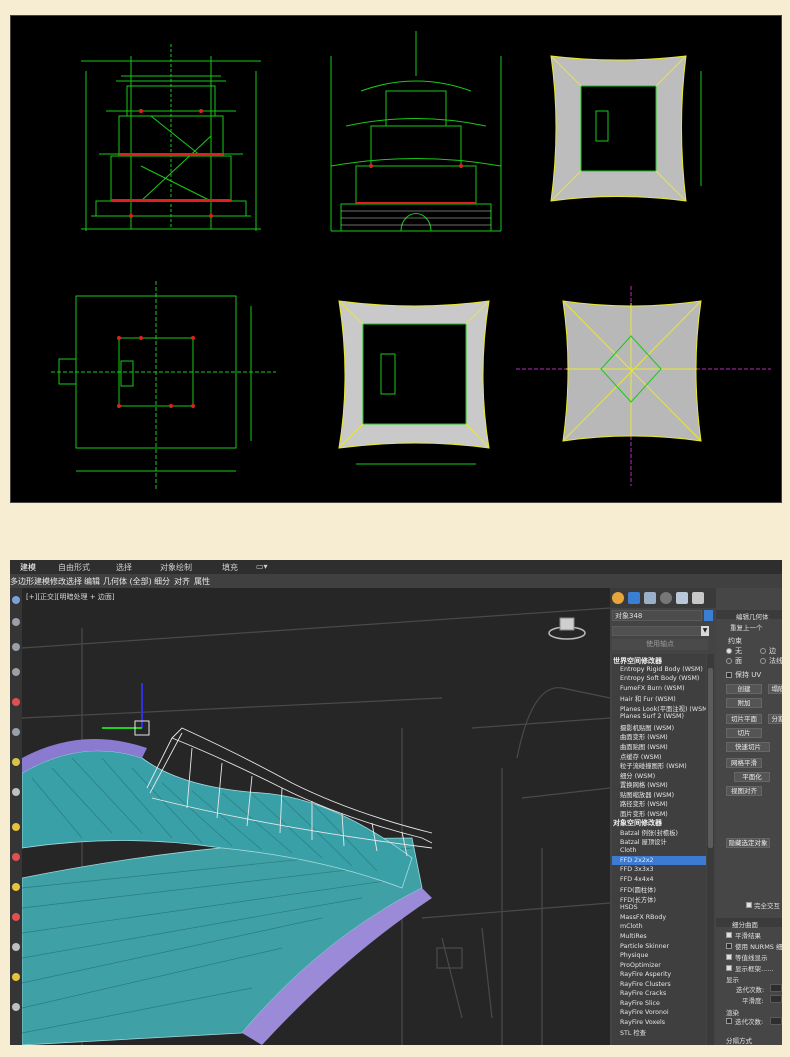 The width and height of the screenshot is (790, 1057). What do you see at coordinates (775, 689) in the screenshot?
I see `collapse-button: 塌陷` at bounding box center [775, 689].